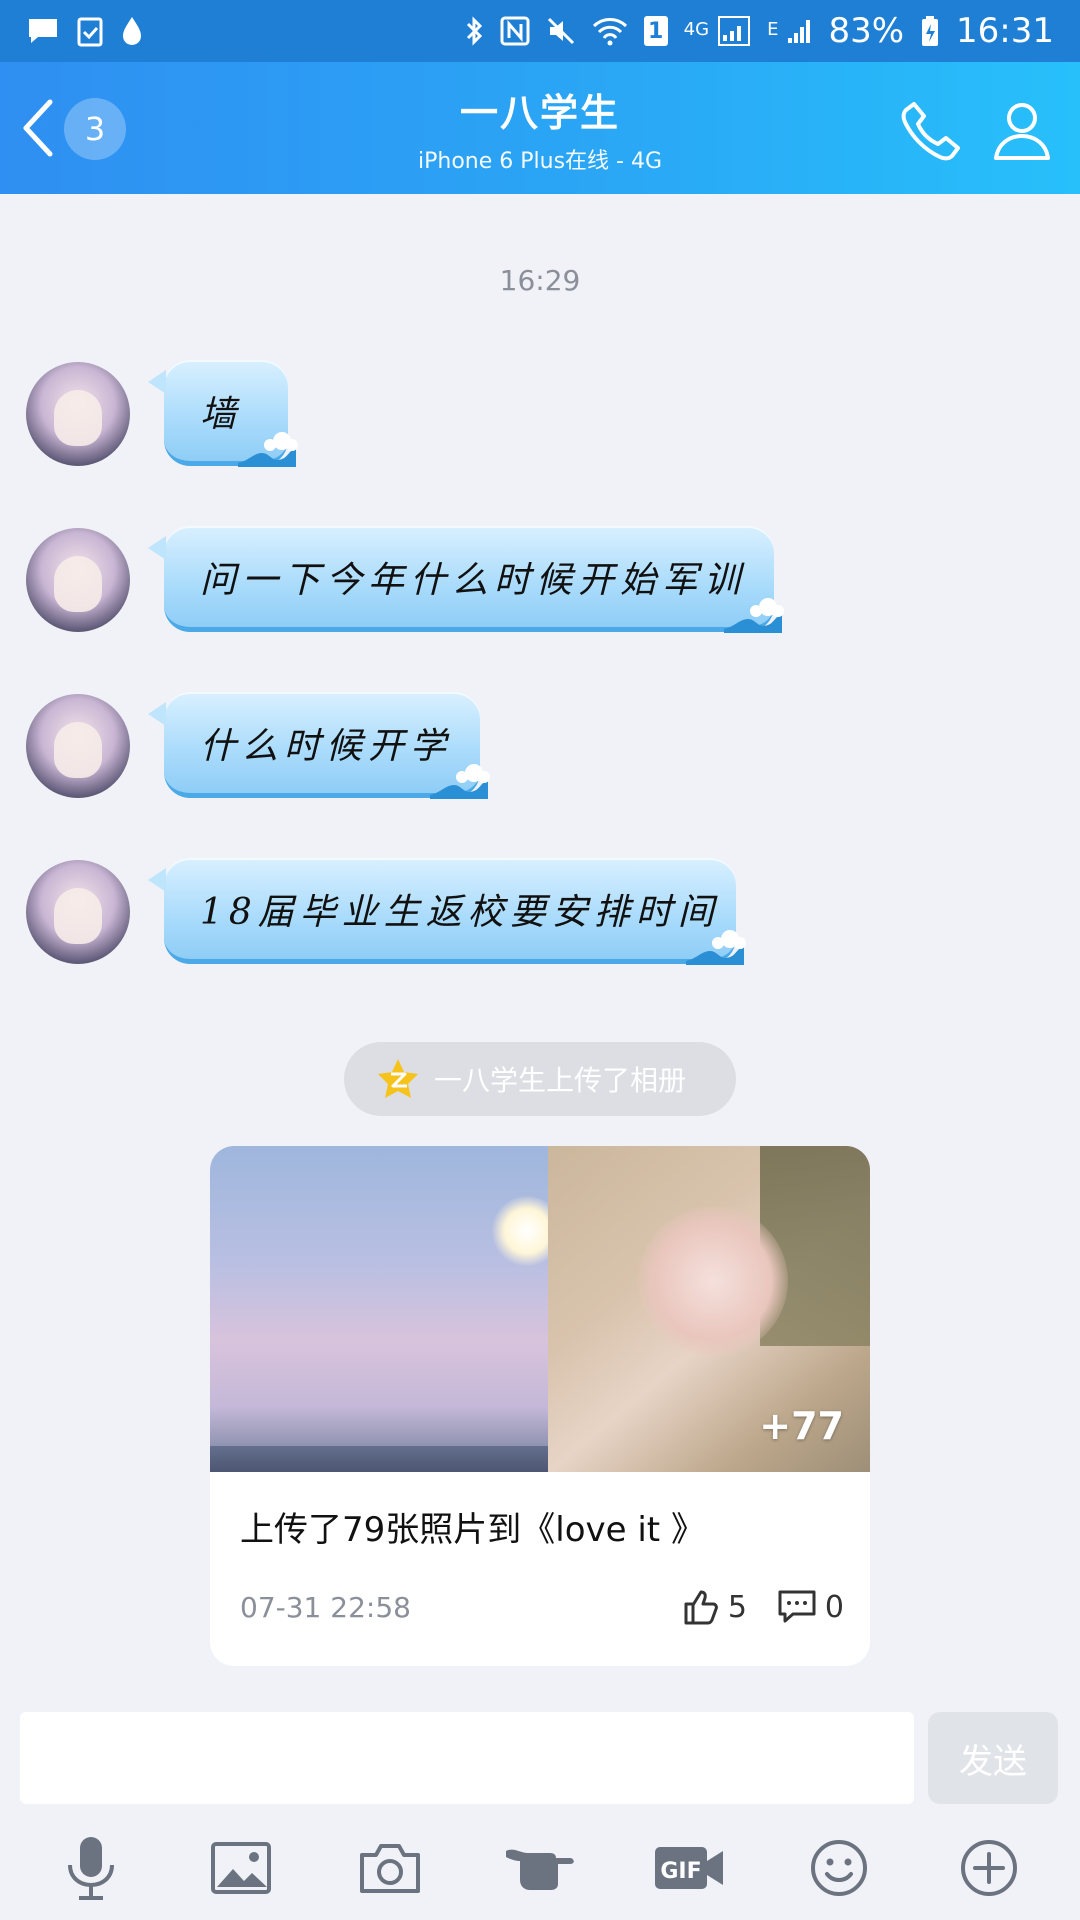  Describe the element at coordinates (472, 1530) in the screenshot. I see `album-title: 上传了79张照片到《love it 》` at that location.